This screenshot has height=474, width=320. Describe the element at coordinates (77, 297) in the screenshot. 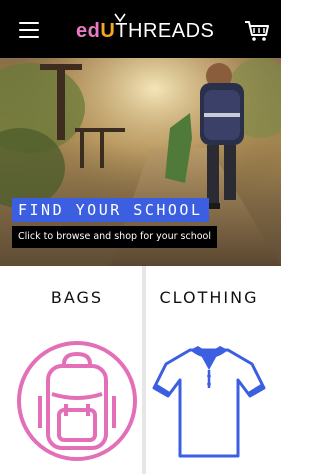

I see `category-label: BAGS` at that location.